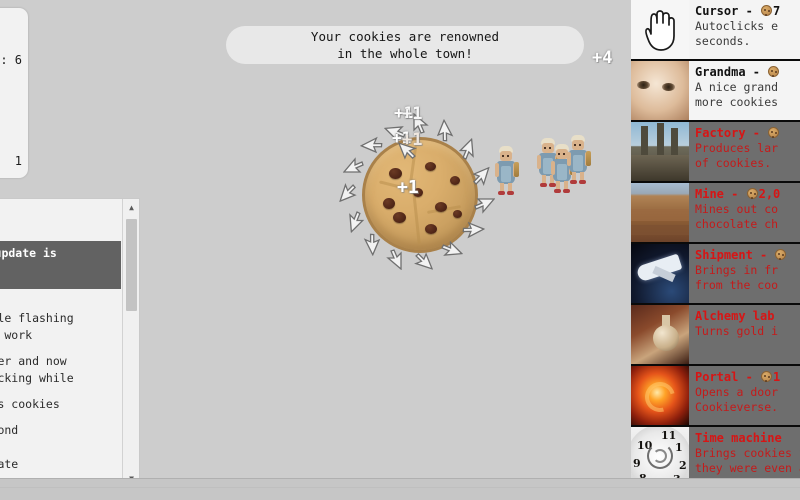  I want to click on log-line: displays cookies, so click(30, 404).